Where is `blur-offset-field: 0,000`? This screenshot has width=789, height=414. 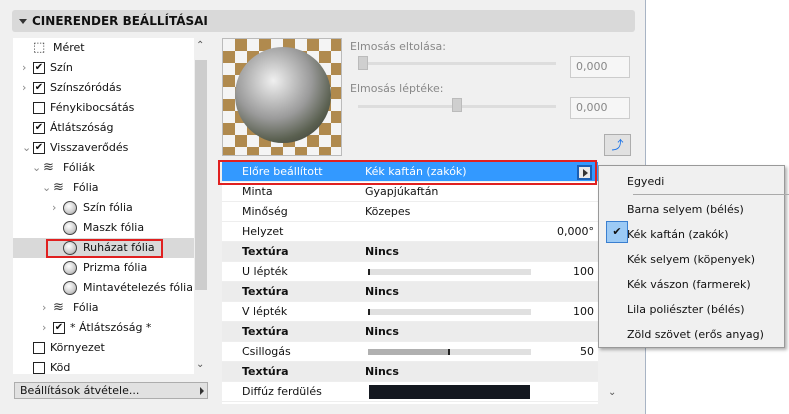
blur-offset-field: 0,000 is located at coordinates (600, 67).